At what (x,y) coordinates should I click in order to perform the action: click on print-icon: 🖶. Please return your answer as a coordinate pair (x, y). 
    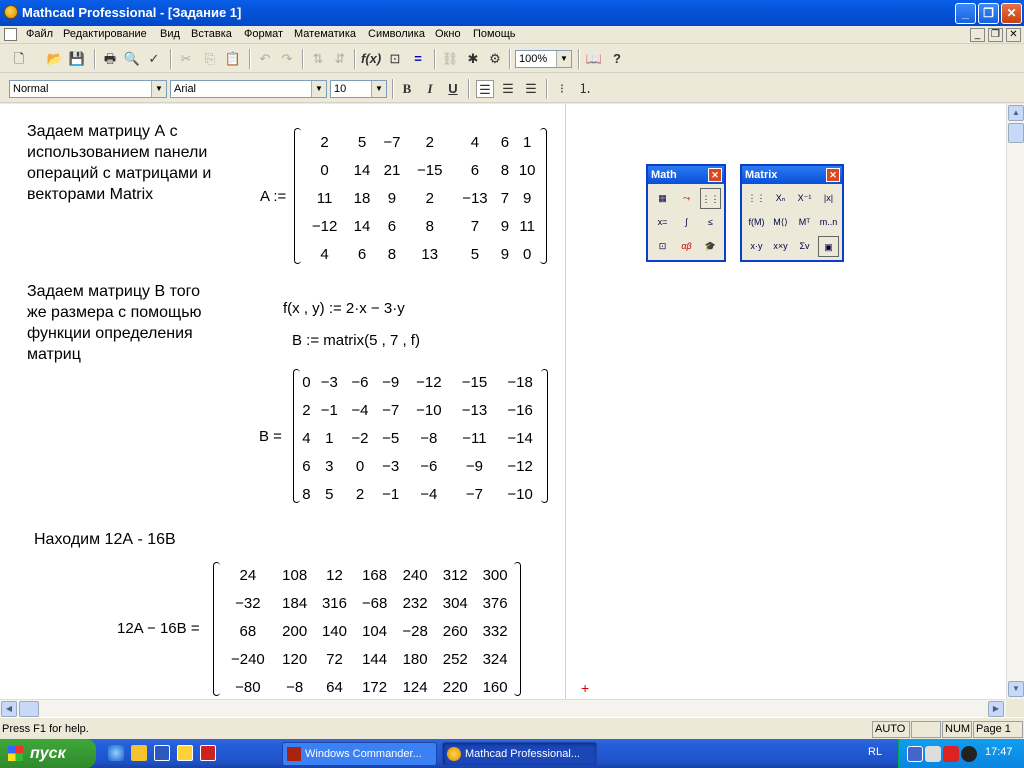
    Looking at the image, I should click on (110, 59).